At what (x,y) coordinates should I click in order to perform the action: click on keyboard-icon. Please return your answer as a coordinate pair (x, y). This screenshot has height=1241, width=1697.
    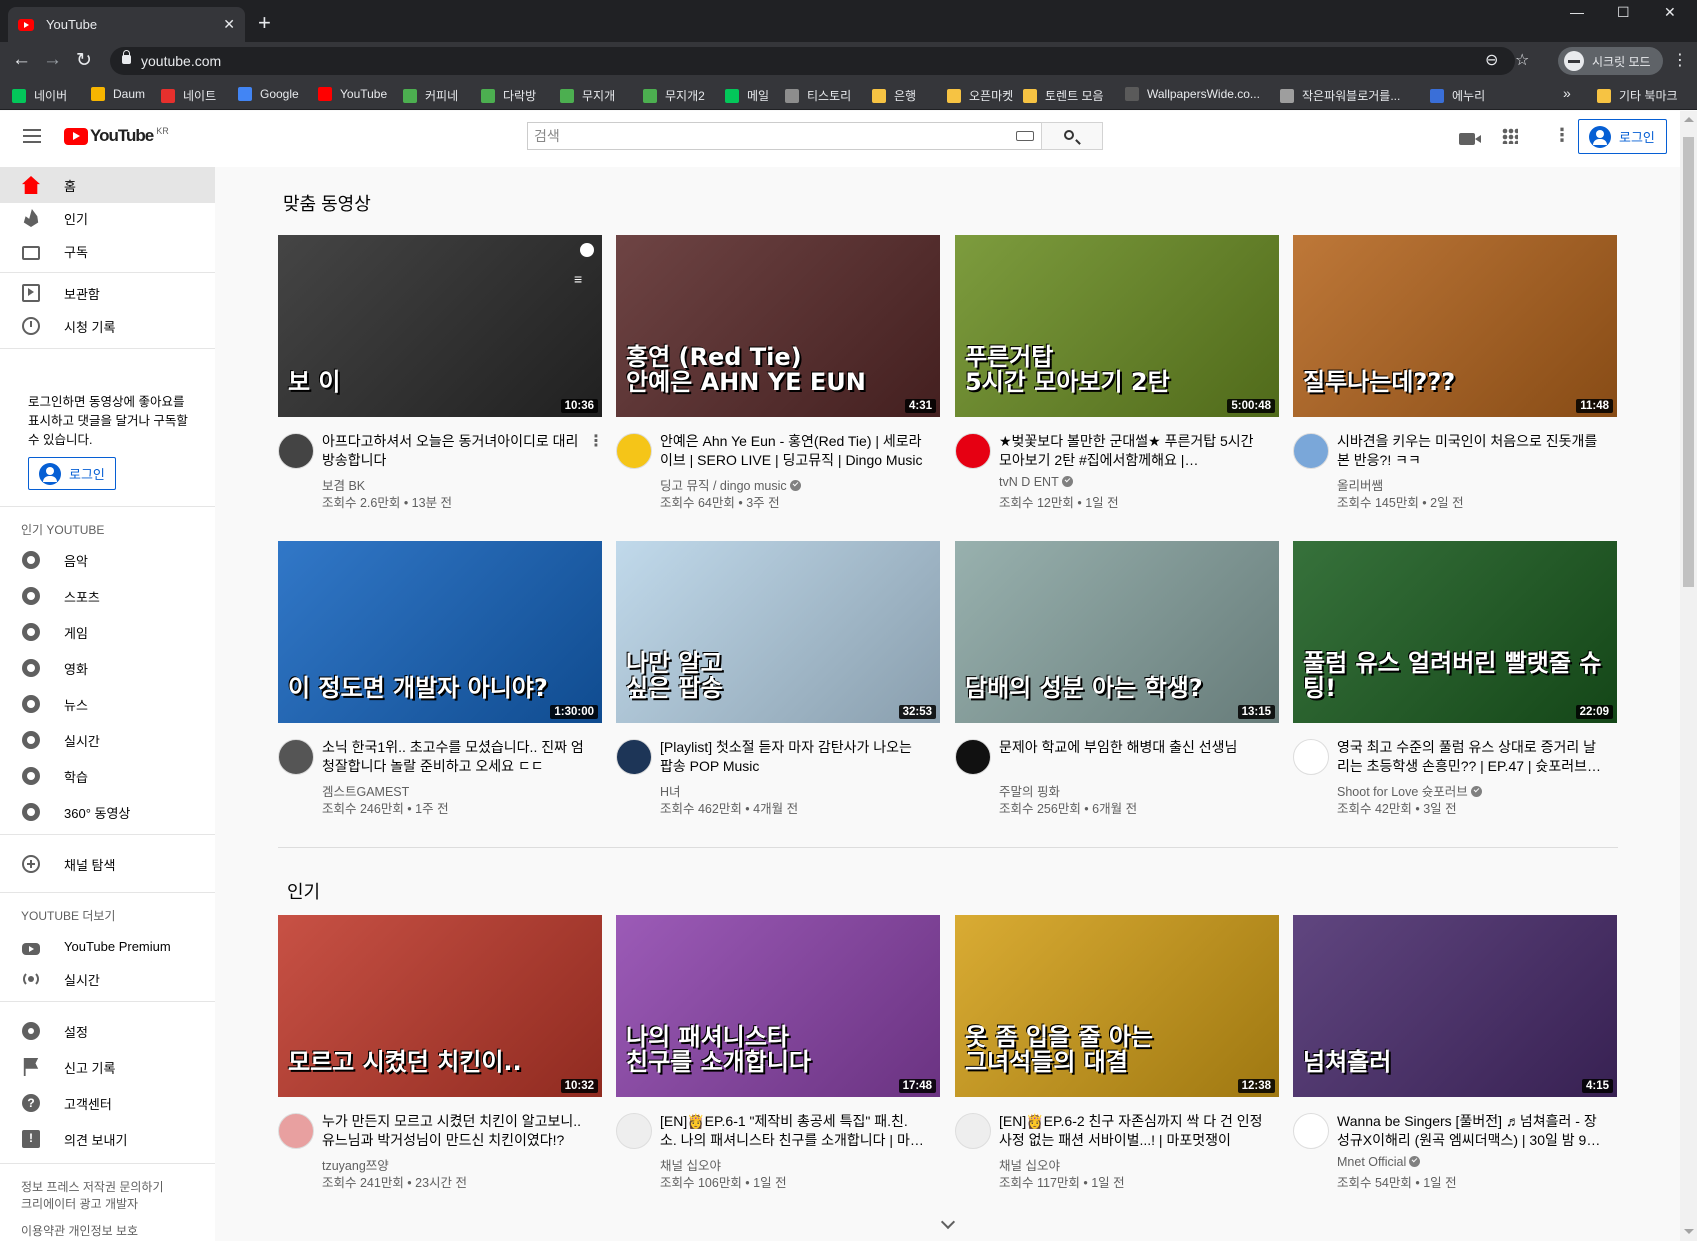
    Looking at the image, I should click on (1025, 136).